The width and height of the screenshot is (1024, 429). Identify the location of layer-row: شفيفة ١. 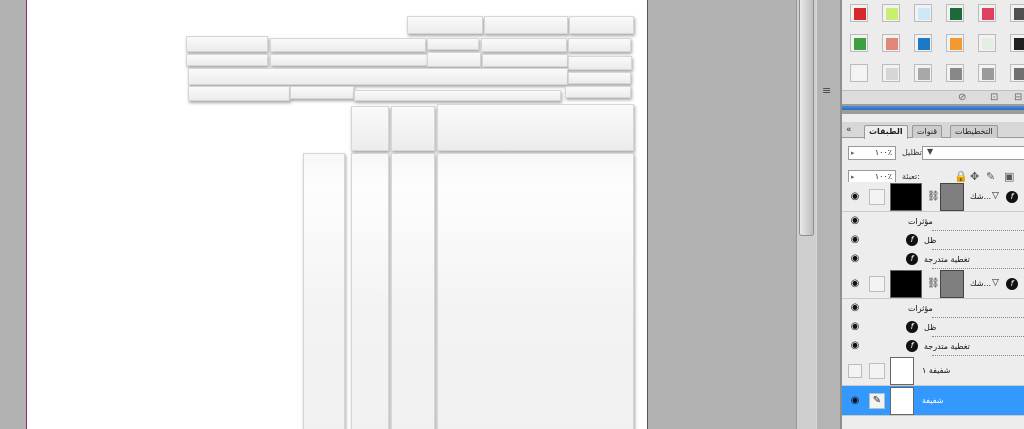
(933, 371).